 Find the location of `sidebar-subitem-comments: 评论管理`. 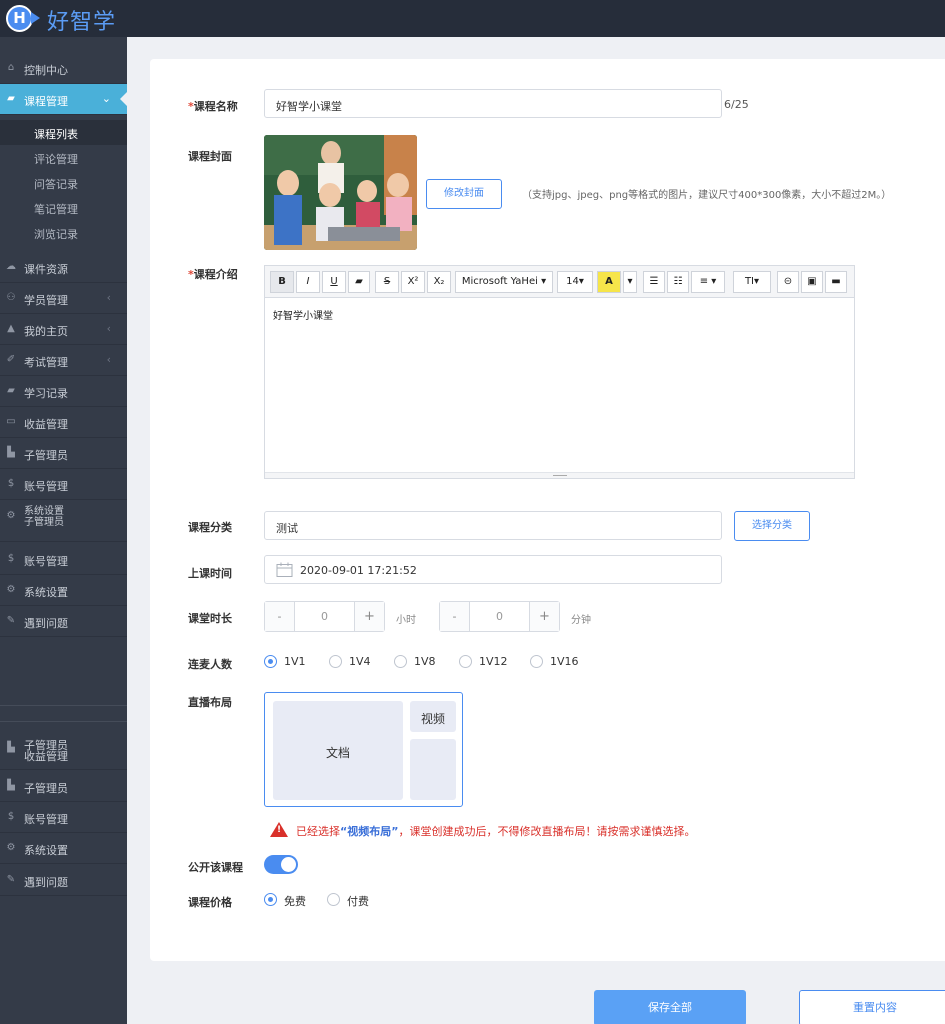

sidebar-subitem-comments: 评论管理 is located at coordinates (63, 157).